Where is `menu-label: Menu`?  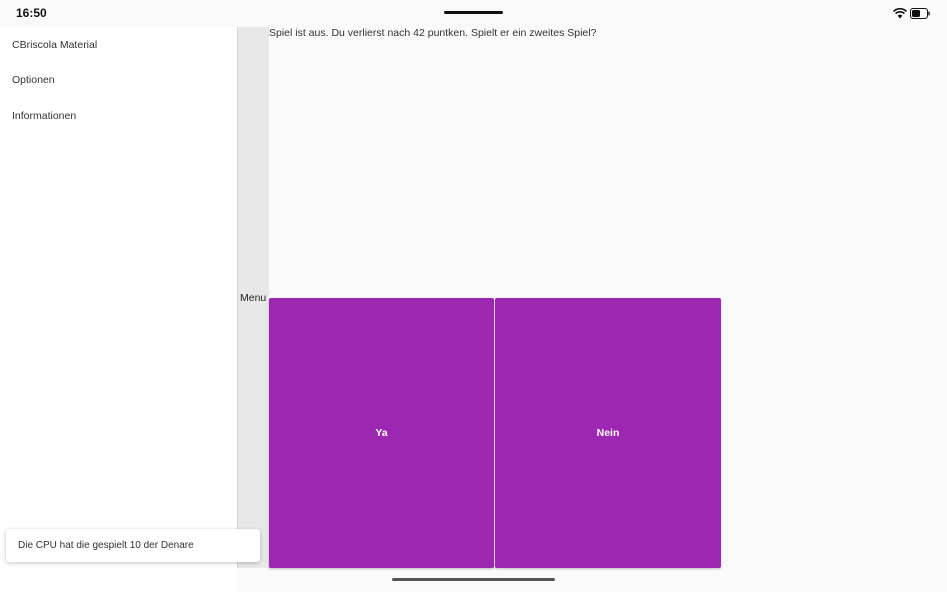 menu-label: Menu is located at coordinates (253, 298).